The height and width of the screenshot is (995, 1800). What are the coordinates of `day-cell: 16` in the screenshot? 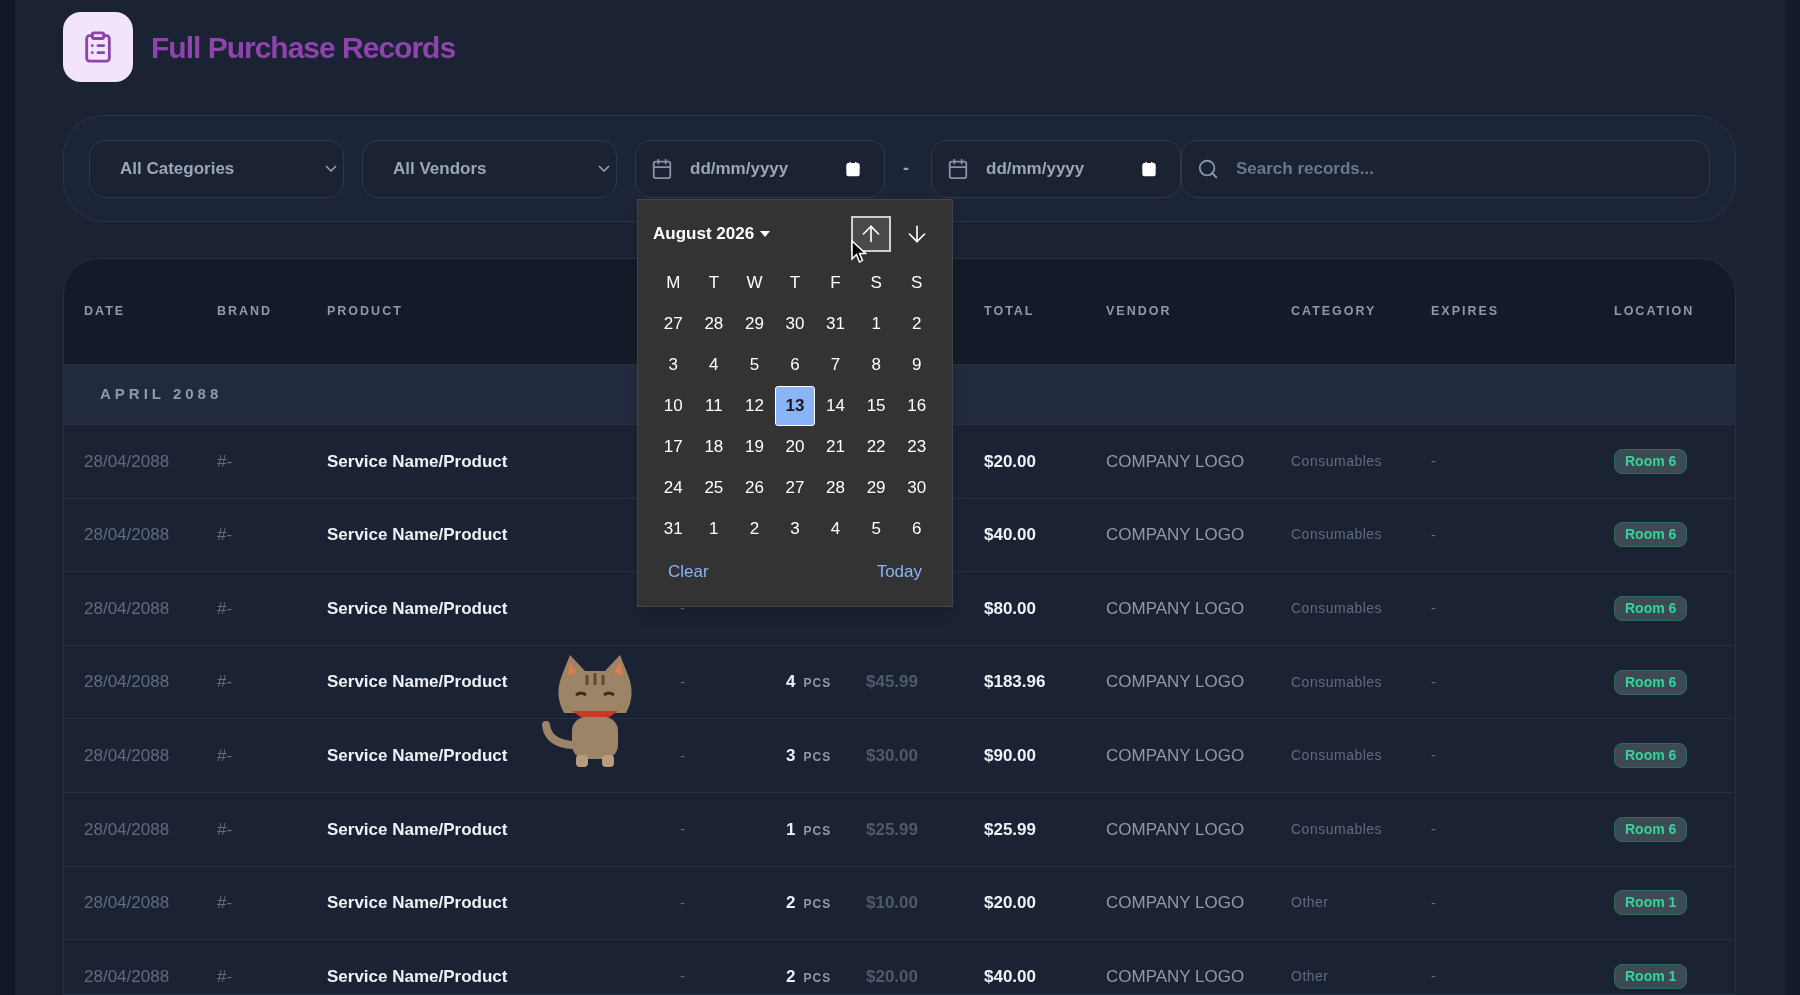 It's located at (916, 405).